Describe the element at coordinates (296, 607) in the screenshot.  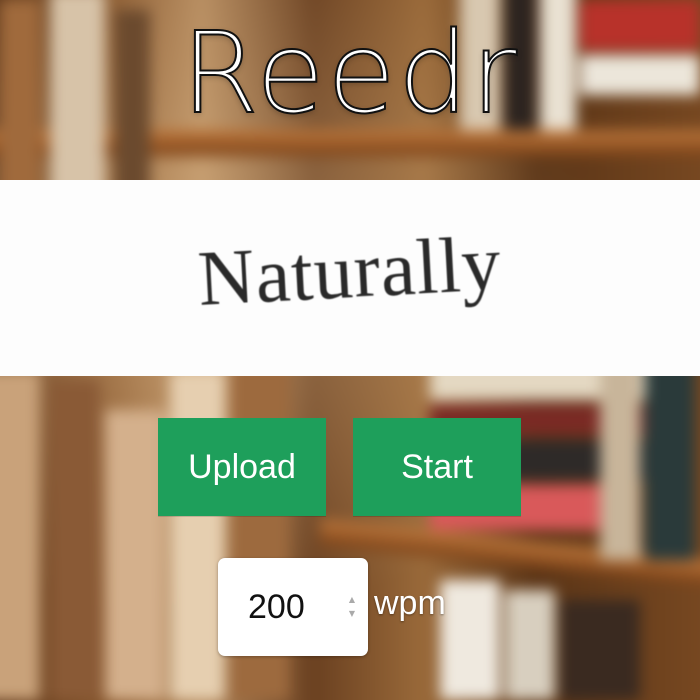
I see `wpm-input` at that location.